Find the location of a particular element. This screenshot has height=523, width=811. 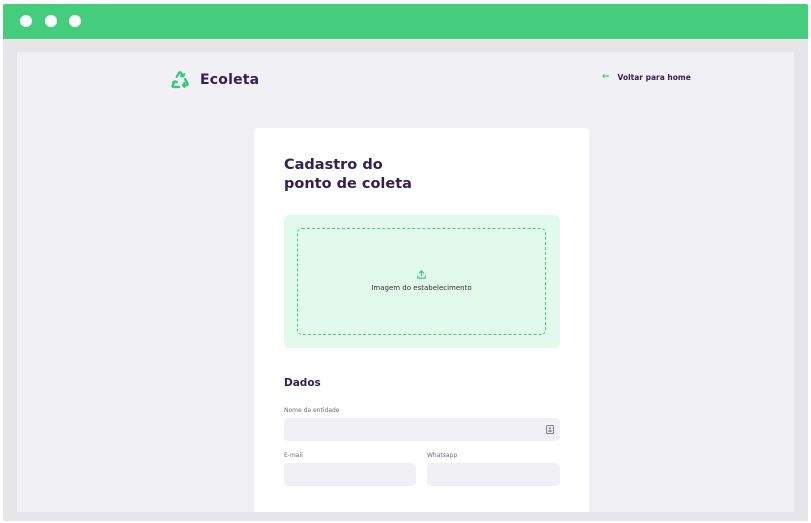

window-titlebar is located at coordinates (405, 21).